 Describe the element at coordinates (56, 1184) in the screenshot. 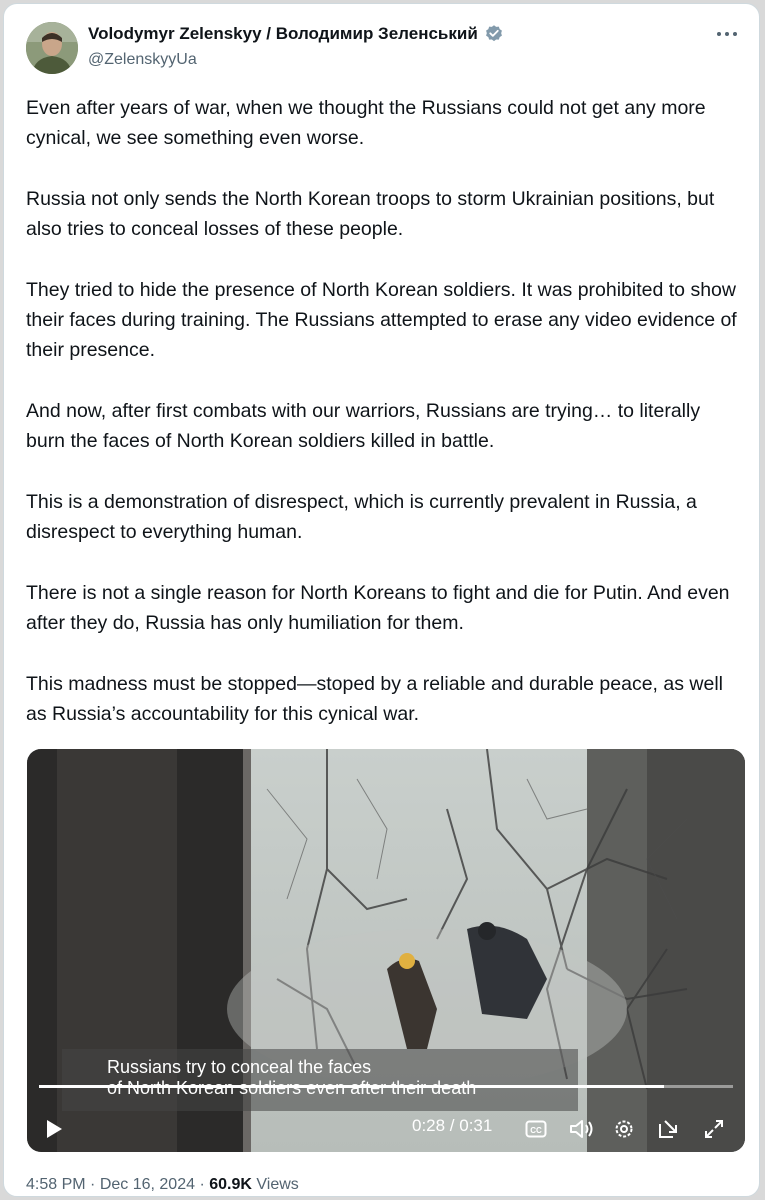

I see `tweet-time: 4:58 PM` at that location.